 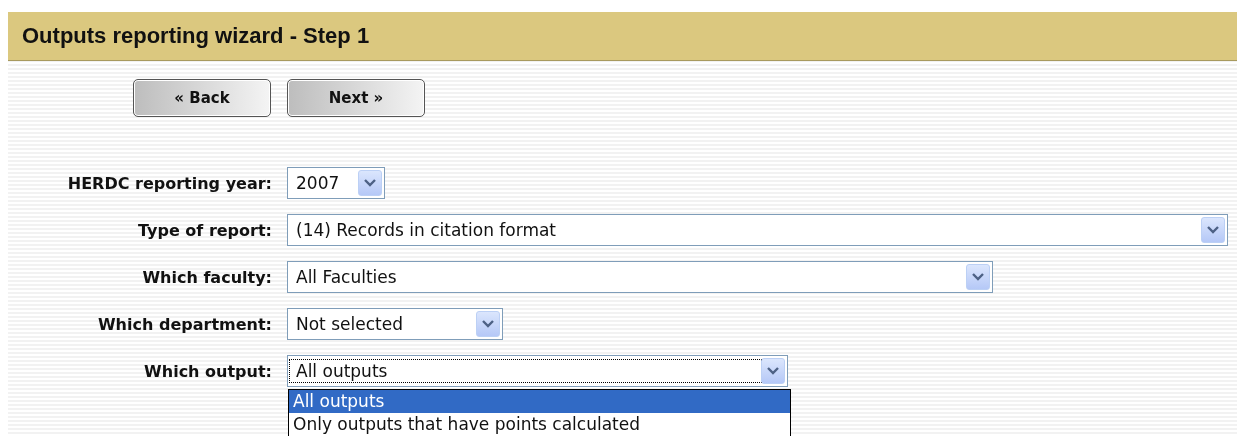 I want to click on dropdown-select: Not selected, so click(x=395, y=324).